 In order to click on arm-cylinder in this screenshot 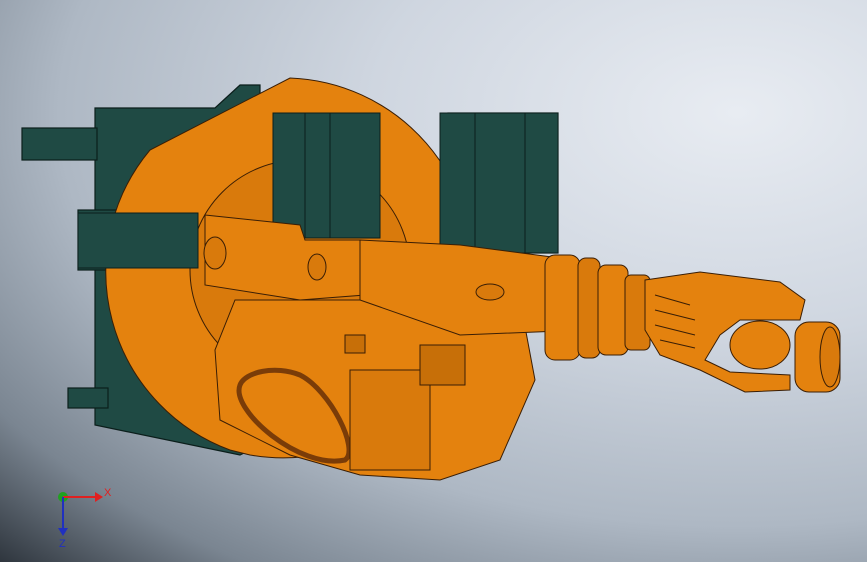, I will do `click(562, 307)`.